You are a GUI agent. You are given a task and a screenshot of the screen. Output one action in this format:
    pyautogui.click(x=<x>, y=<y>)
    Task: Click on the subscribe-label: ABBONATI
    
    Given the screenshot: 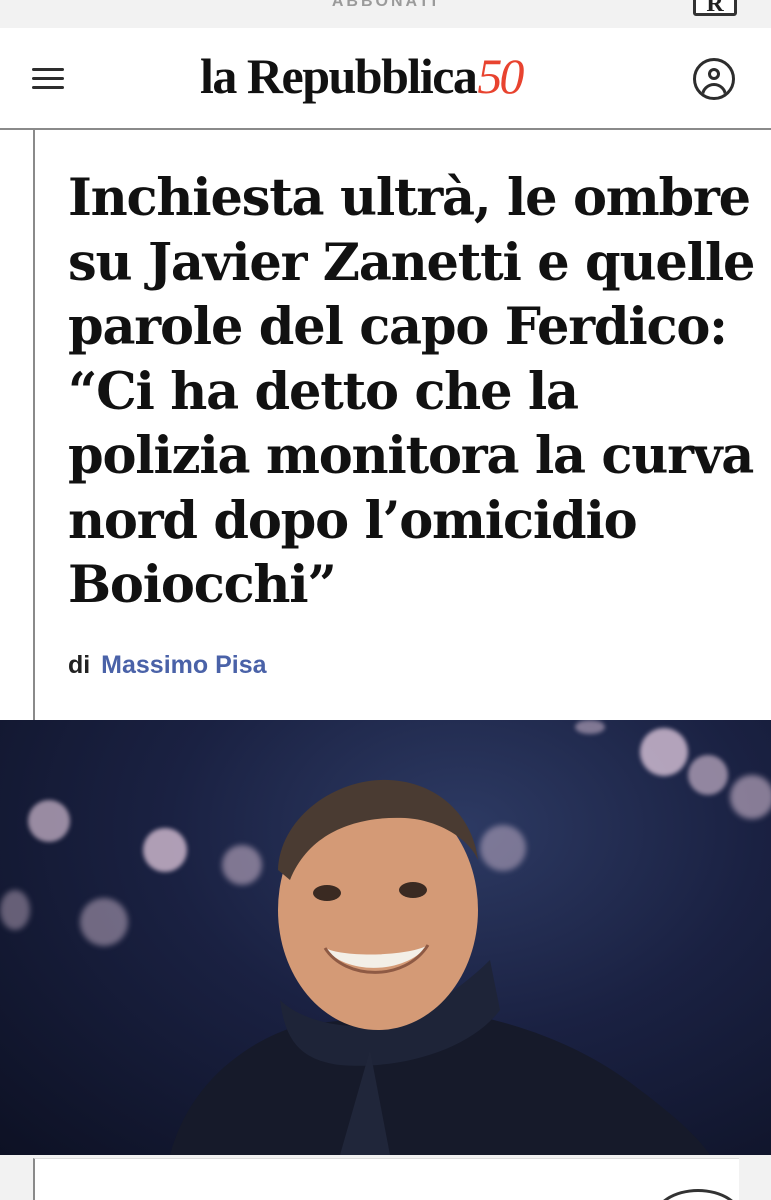 What is the action you would take?
    pyautogui.click(x=385, y=5)
    